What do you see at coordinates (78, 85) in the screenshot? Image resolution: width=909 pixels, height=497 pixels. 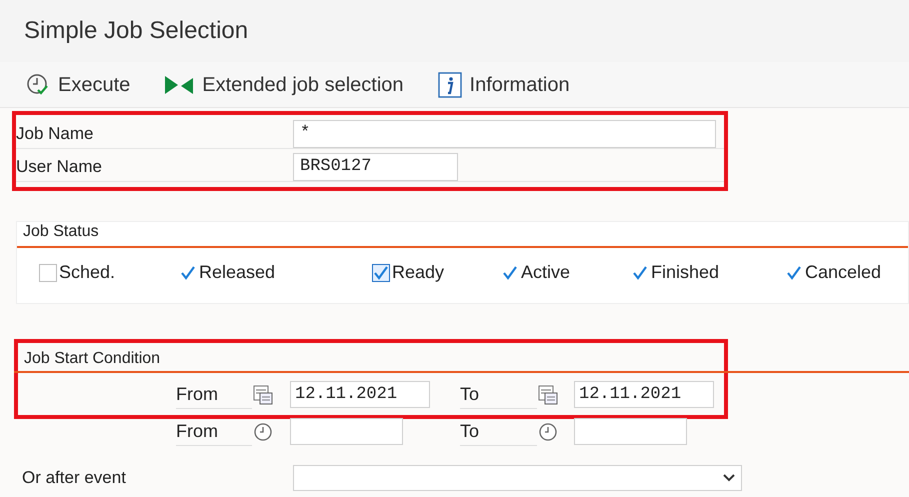 I see `toolbar-button: Execute` at bounding box center [78, 85].